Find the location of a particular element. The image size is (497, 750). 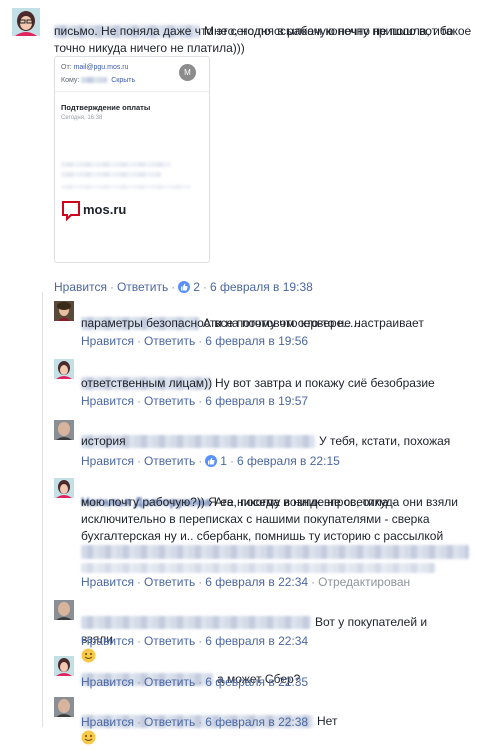

reply-timestamp: 6 февраля в 19:56 is located at coordinates (256, 341).